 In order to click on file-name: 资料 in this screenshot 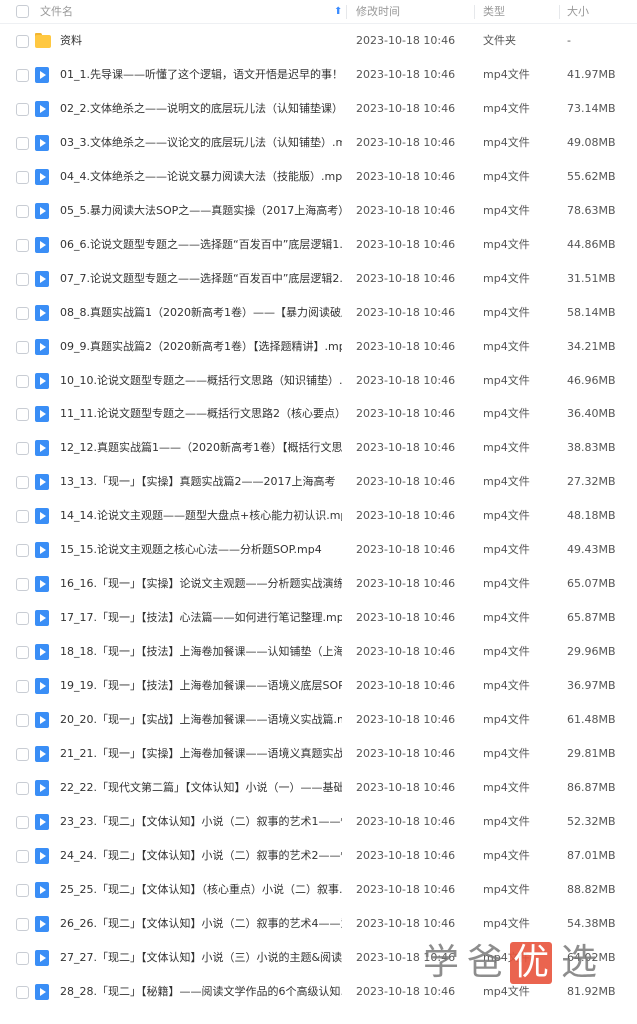, I will do `click(201, 41)`.